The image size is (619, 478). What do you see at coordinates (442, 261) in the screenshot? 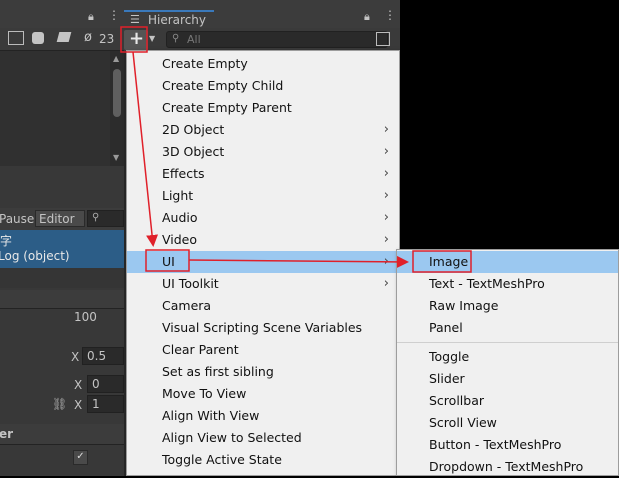
I see `image-item-highlight-box` at bounding box center [442, 261].